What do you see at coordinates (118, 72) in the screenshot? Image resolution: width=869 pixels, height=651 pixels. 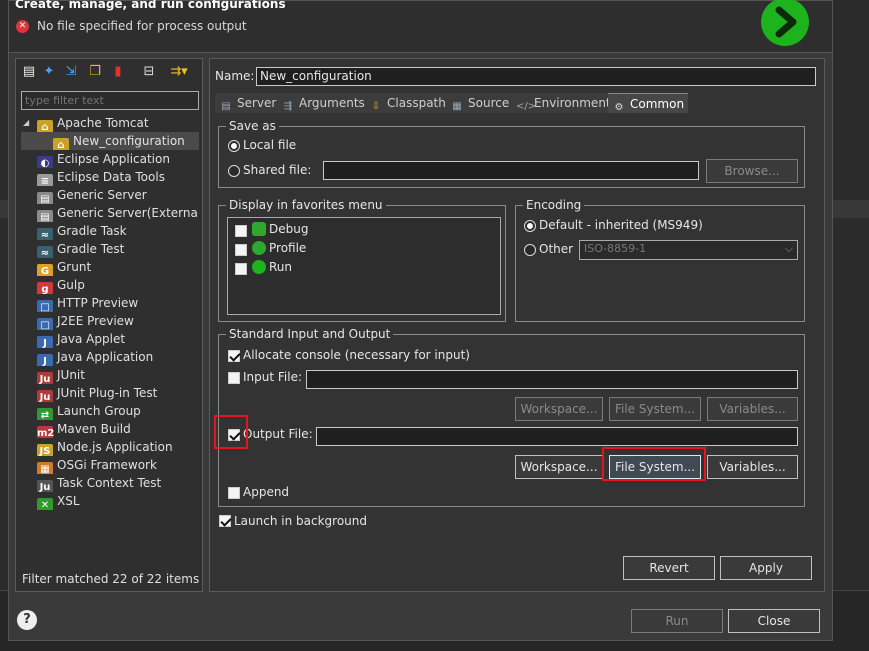 I see `delete-icon: ▮` at bounding box center [118, 72].